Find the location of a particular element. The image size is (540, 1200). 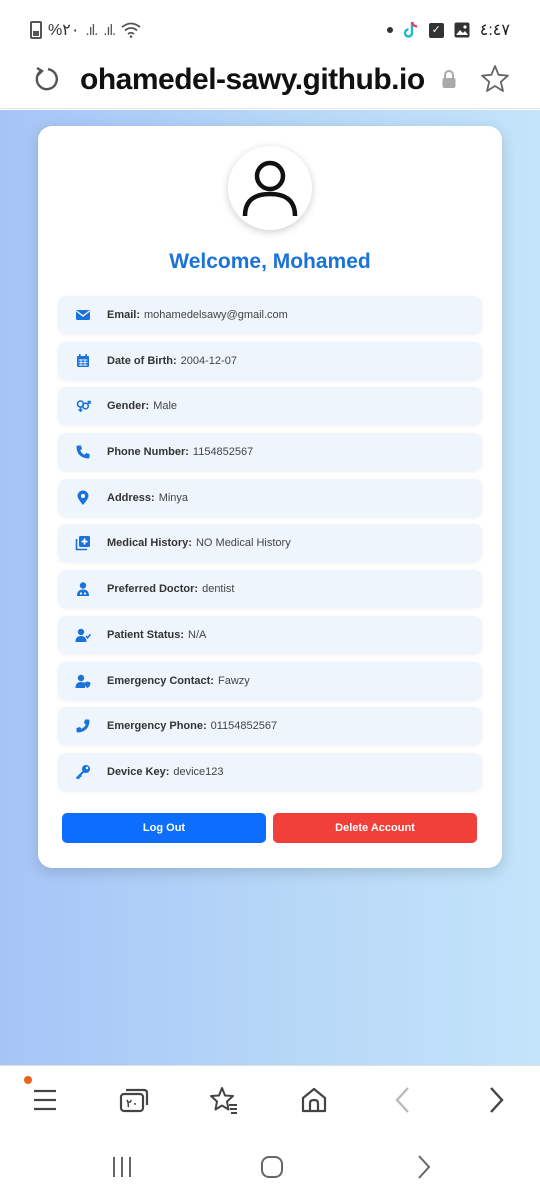

info-value: mohamedelsawy@gmail.com is located at coordinates (216, 315).